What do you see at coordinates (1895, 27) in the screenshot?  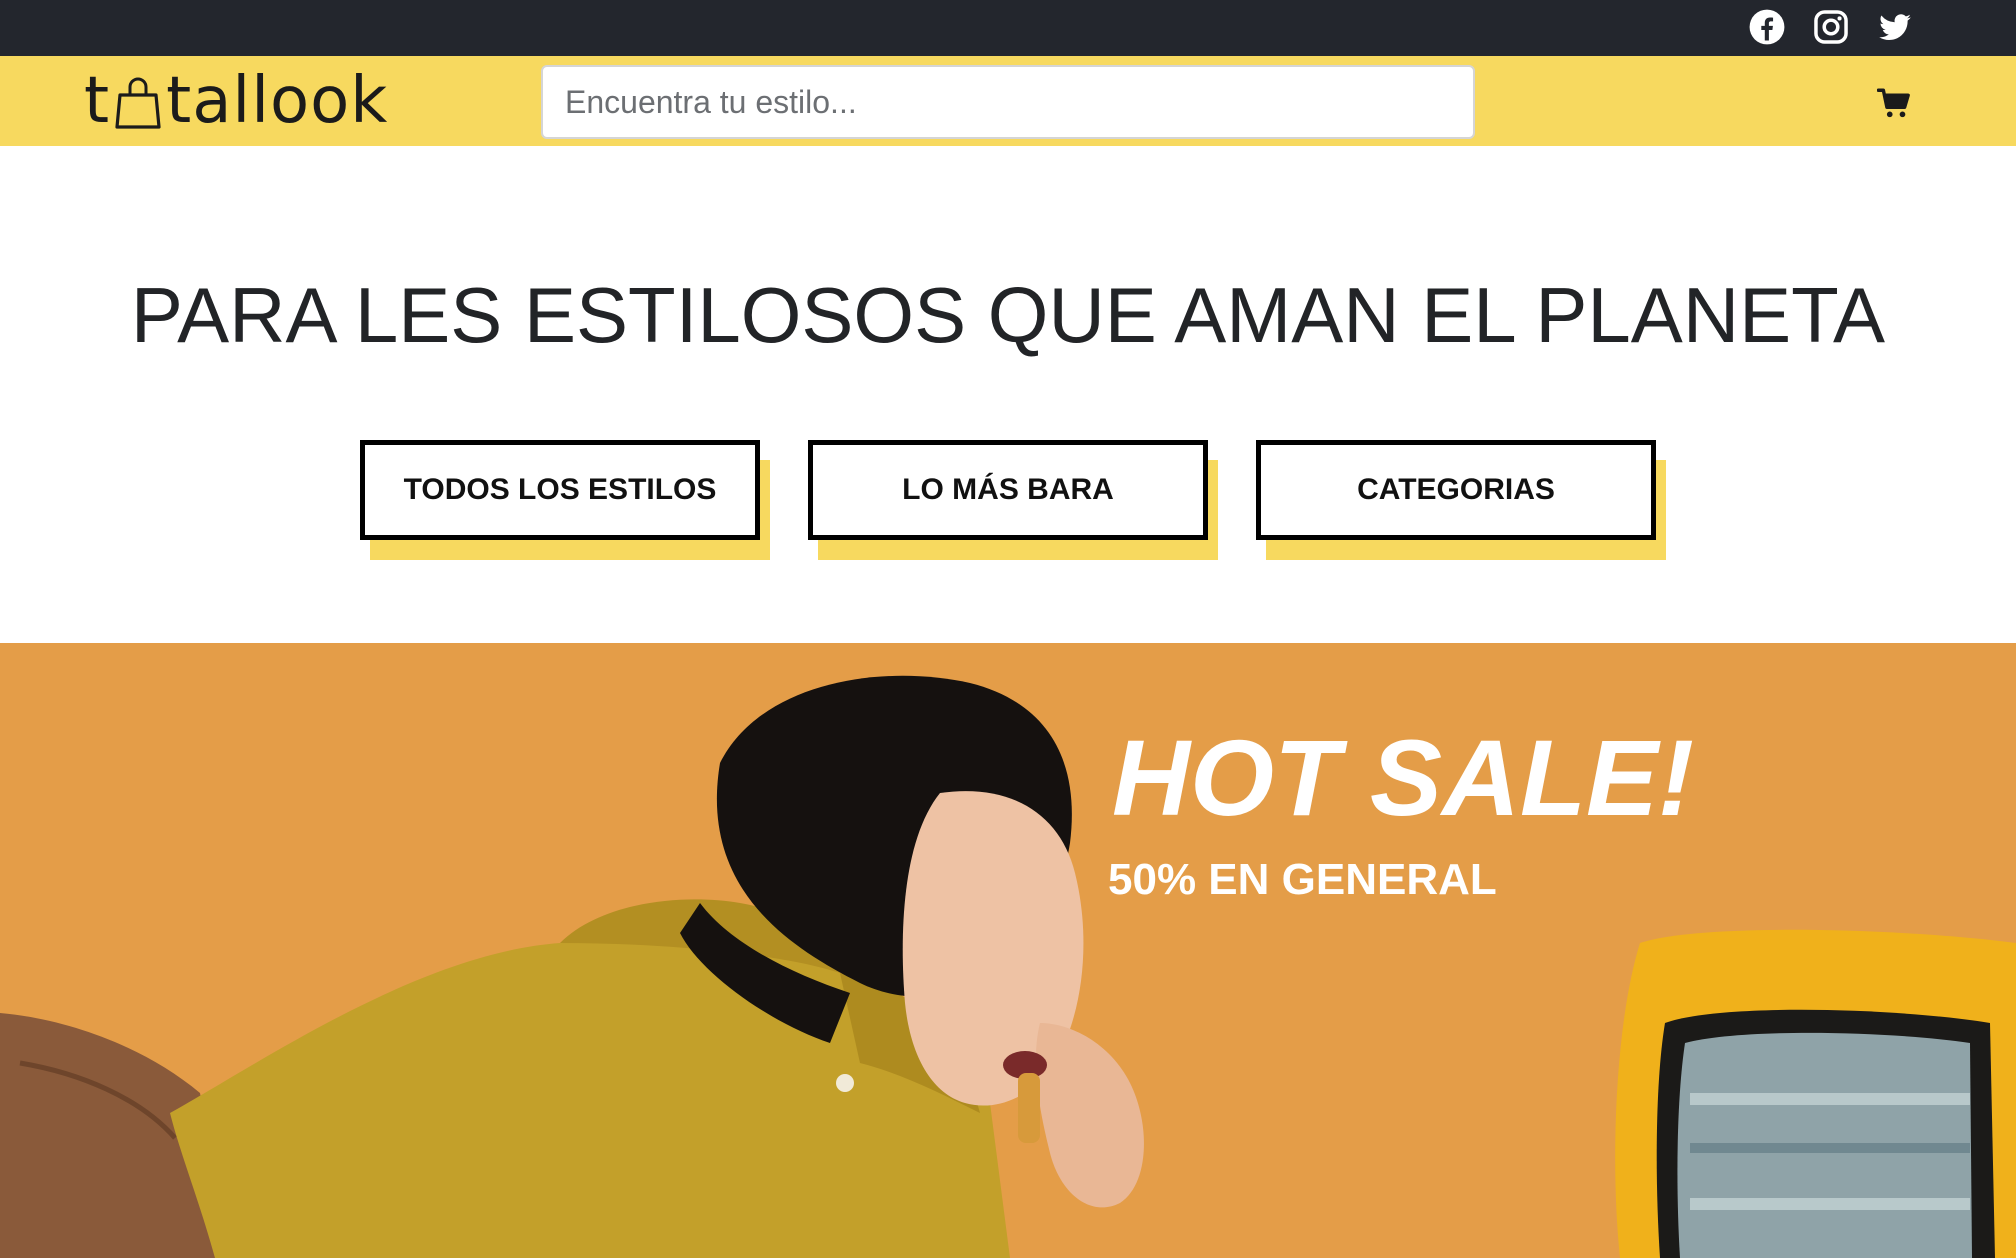 I see `twitter-icon` at bounding box center [1895, 27].